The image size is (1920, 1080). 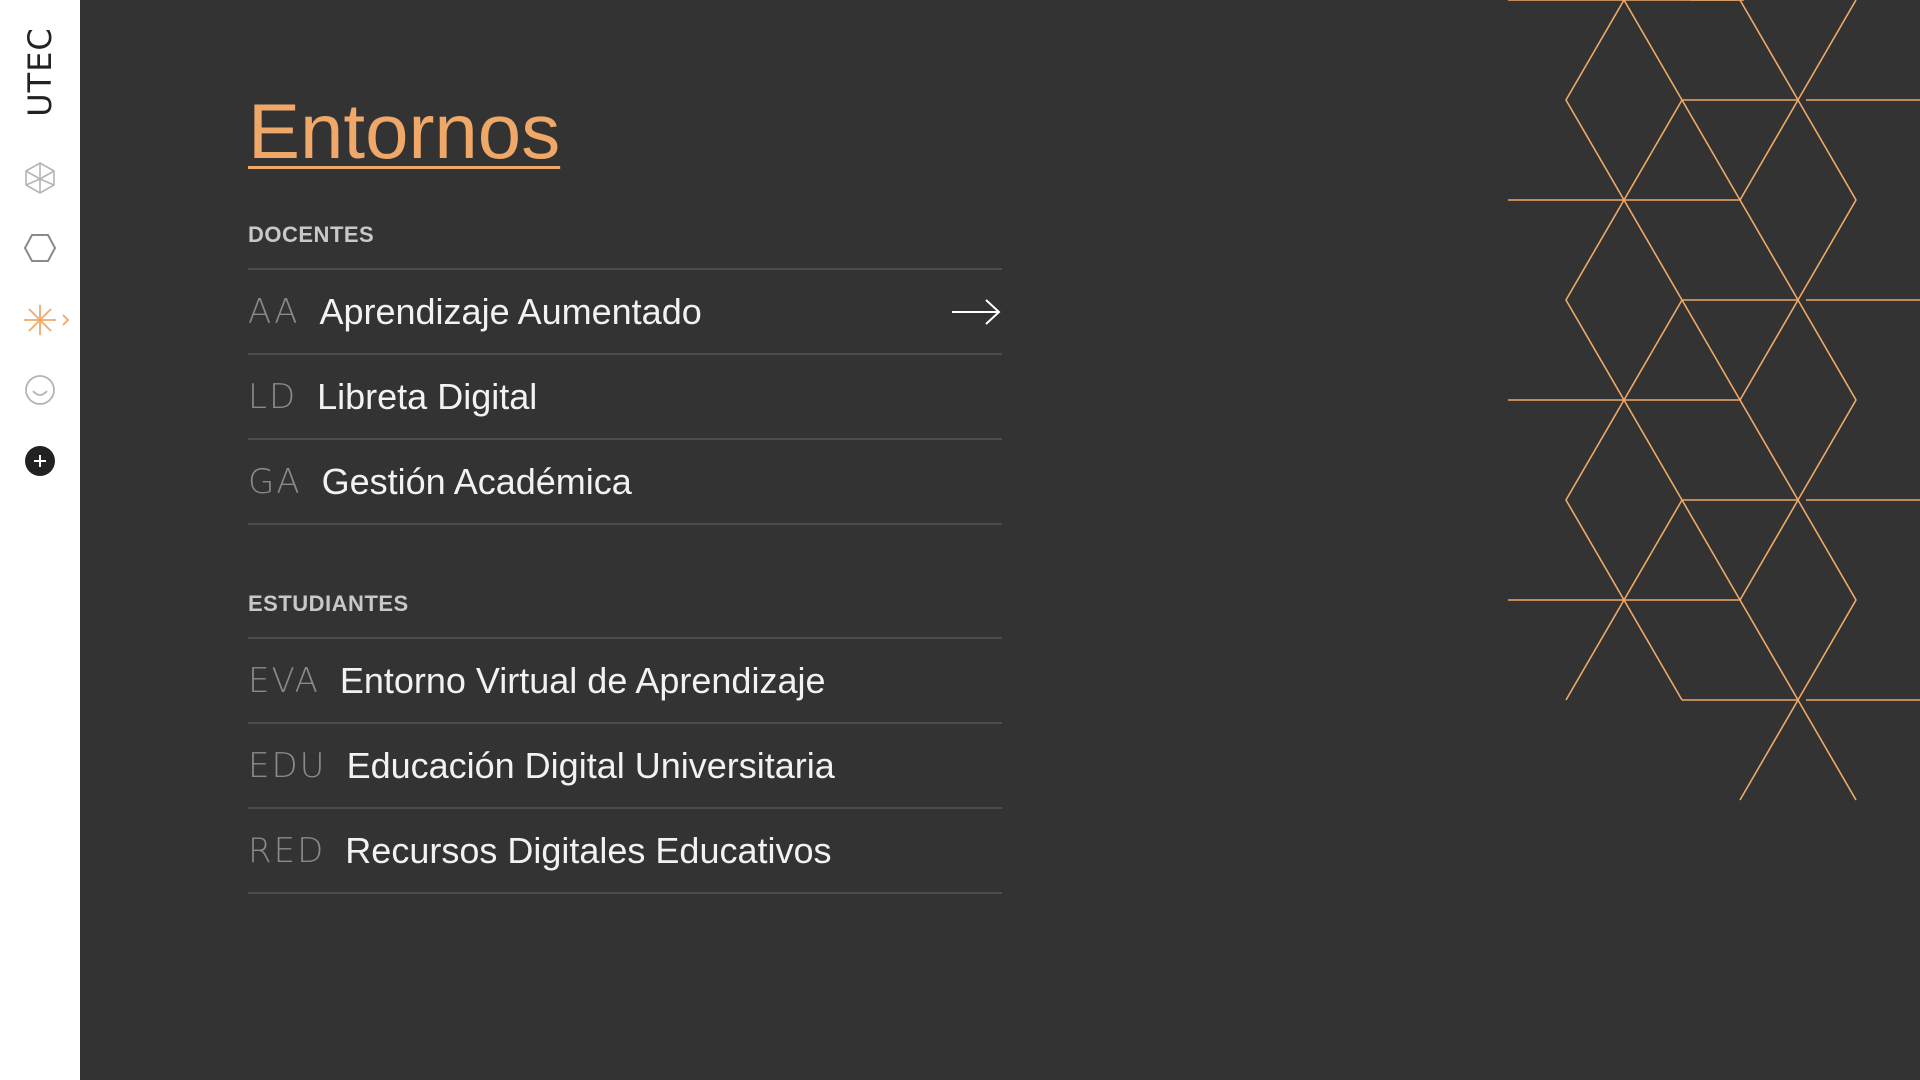 What do you see at coordinates (427, 396) in the screenshot?
I see `item-label: Libreta Digital` at bounding box center [427, 396].